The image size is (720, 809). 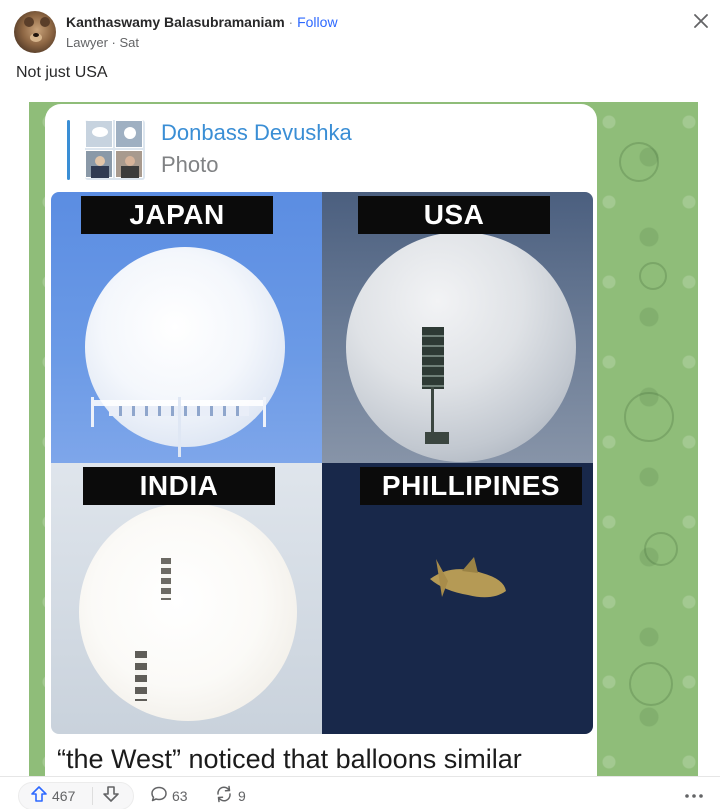 I want to click on reply-bar, so click(x=68, y=150).